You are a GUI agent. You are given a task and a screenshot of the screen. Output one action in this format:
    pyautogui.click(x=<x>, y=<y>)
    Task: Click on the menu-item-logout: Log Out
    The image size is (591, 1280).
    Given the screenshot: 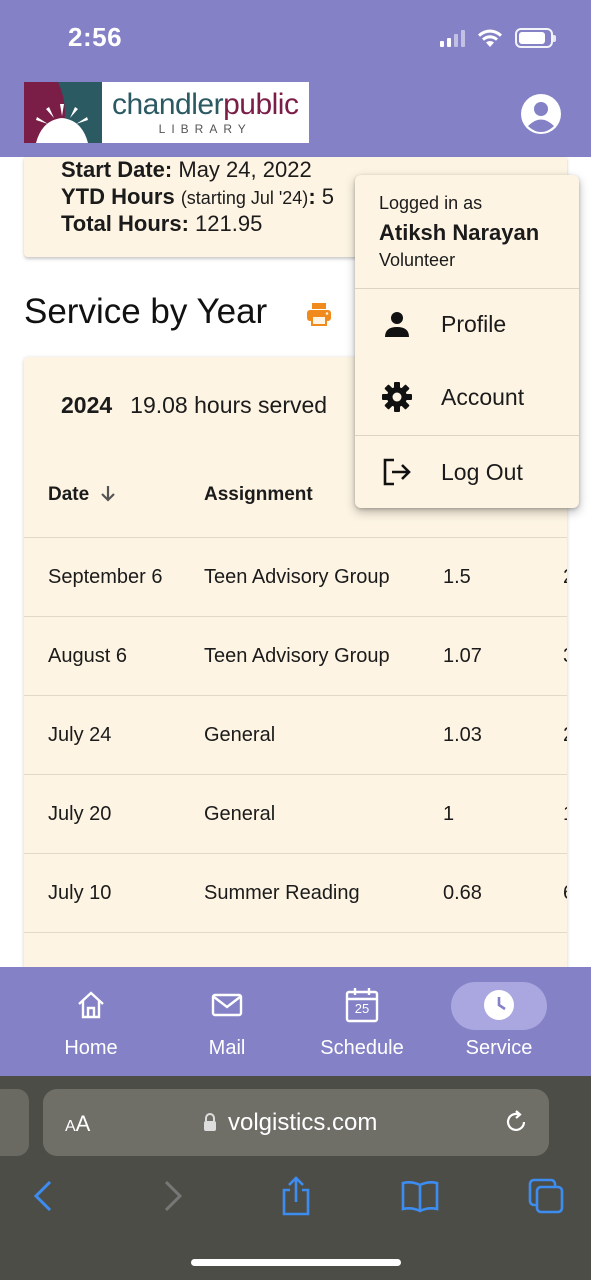 What is the action you would take?
    pyautogui.click(x=467, y=472)
    